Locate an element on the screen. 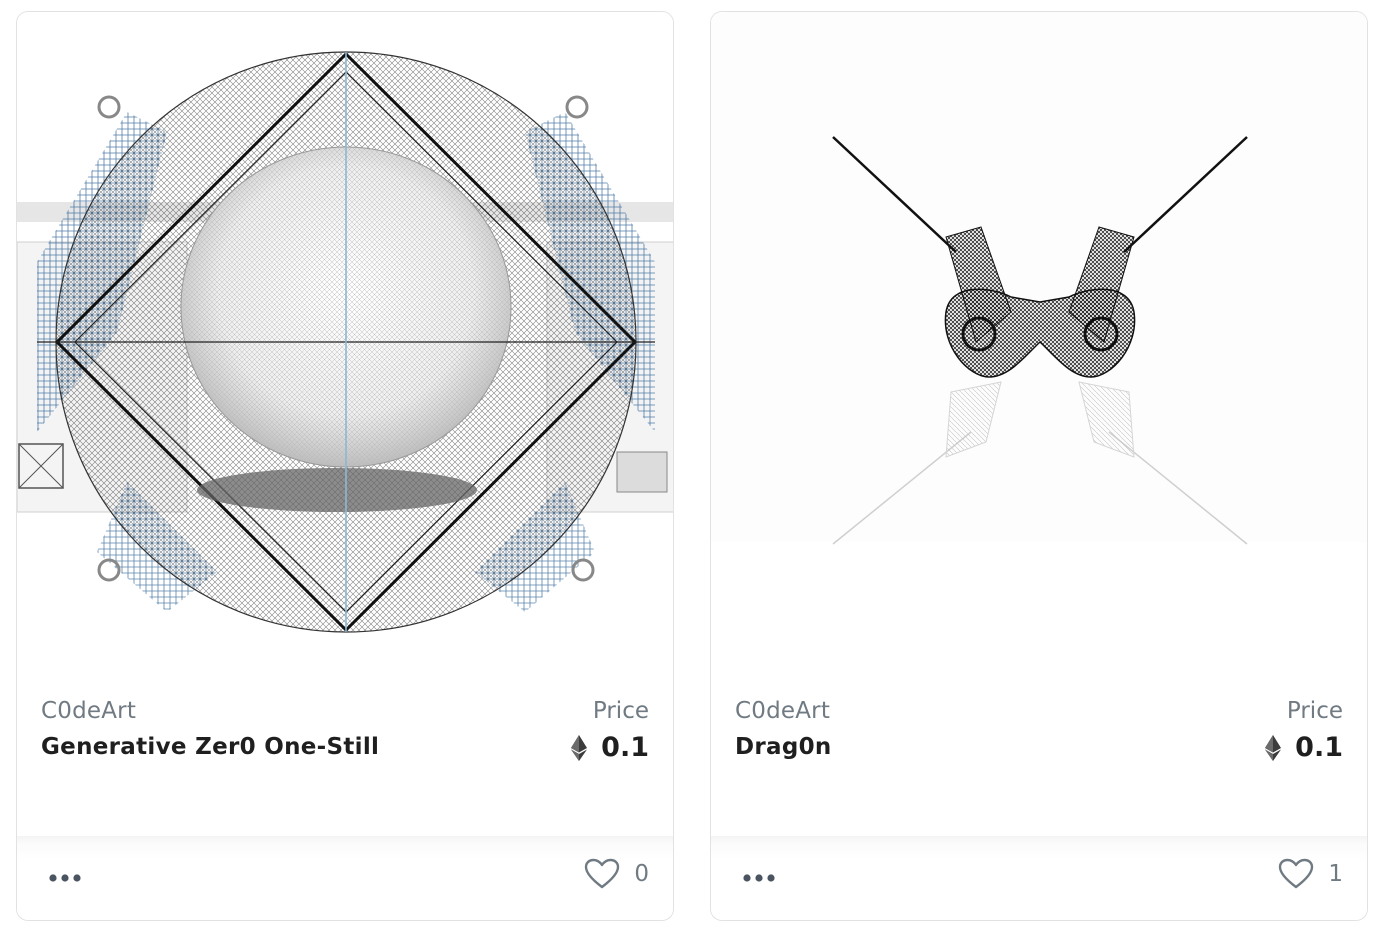 The height and width of the screenshot is (938, 1384). like-count: 1 is located at coordinates (1335, 874).